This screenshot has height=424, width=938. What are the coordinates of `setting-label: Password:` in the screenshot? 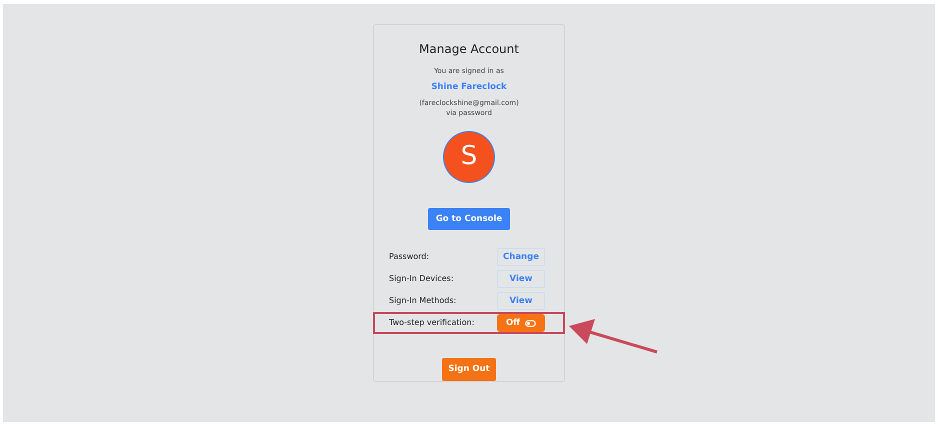 It's located at (409, 257).